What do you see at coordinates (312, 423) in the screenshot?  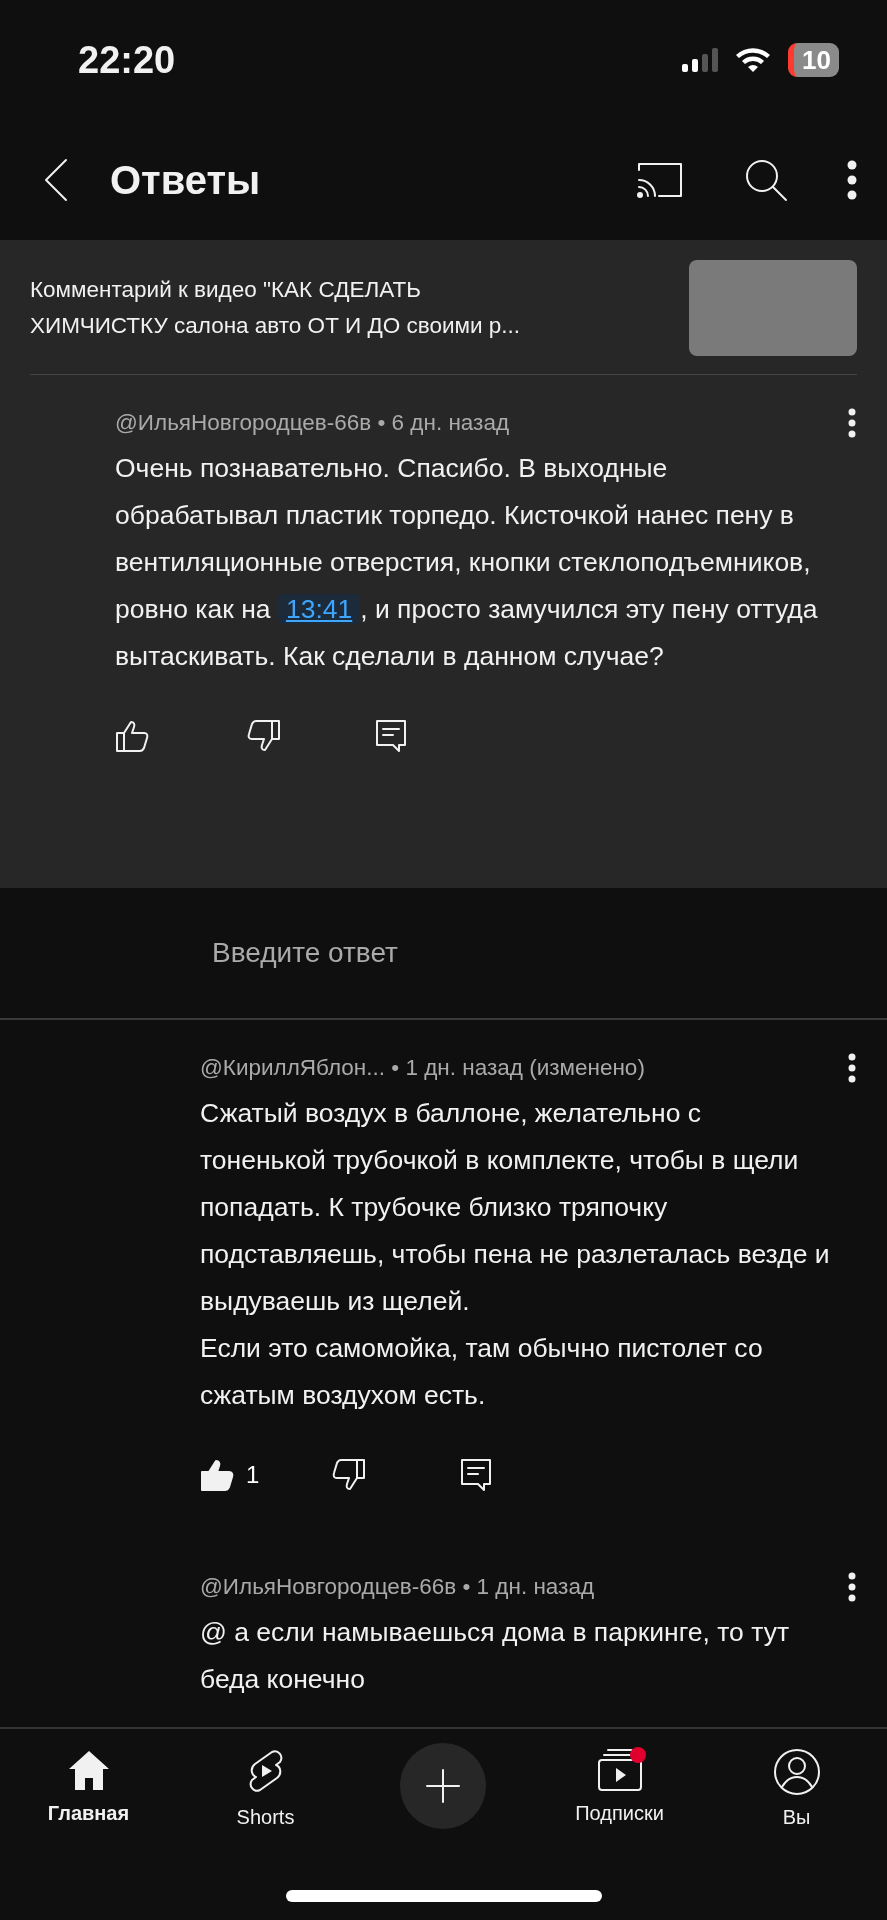 I see `comment-meta: @ИльяНовгородцев-66в • 6 дн. назад` at bounding box center [312, 423].